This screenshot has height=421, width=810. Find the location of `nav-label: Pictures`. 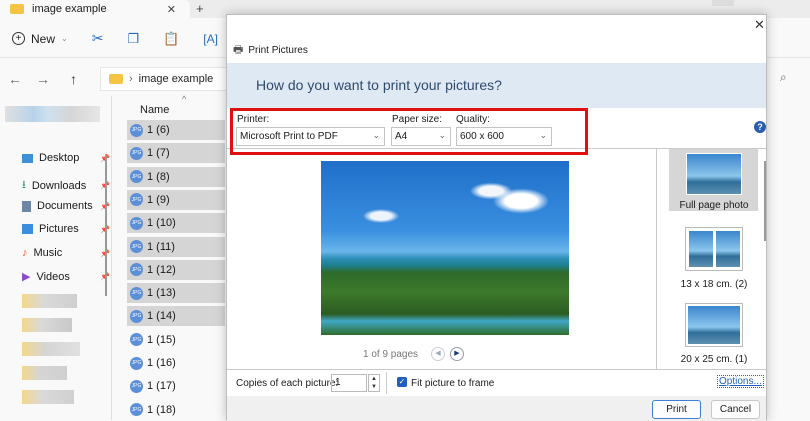

nav-label: Pictures is located at coordinates (59, 229).